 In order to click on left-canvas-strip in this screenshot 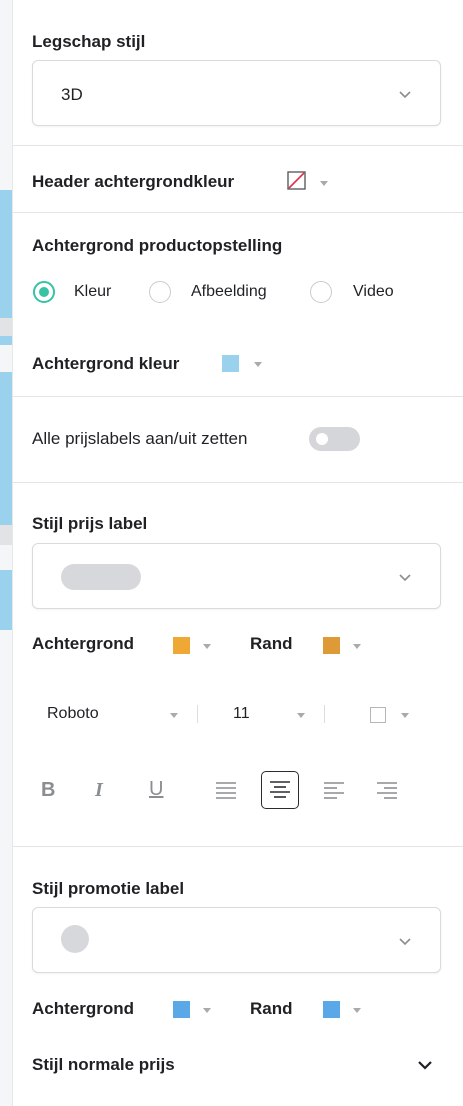, I will do `click(6, 553)`.